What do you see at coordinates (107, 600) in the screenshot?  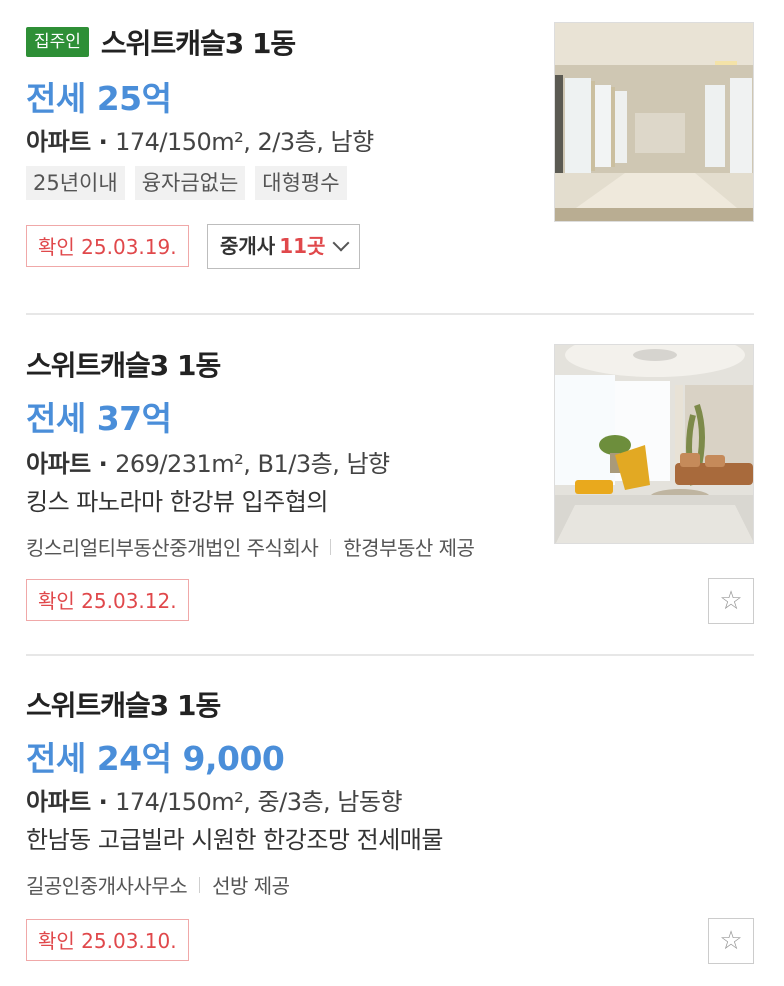 I see `confirm-date-badge: 확인 25.03.12.` at bounding box center [107, 600].